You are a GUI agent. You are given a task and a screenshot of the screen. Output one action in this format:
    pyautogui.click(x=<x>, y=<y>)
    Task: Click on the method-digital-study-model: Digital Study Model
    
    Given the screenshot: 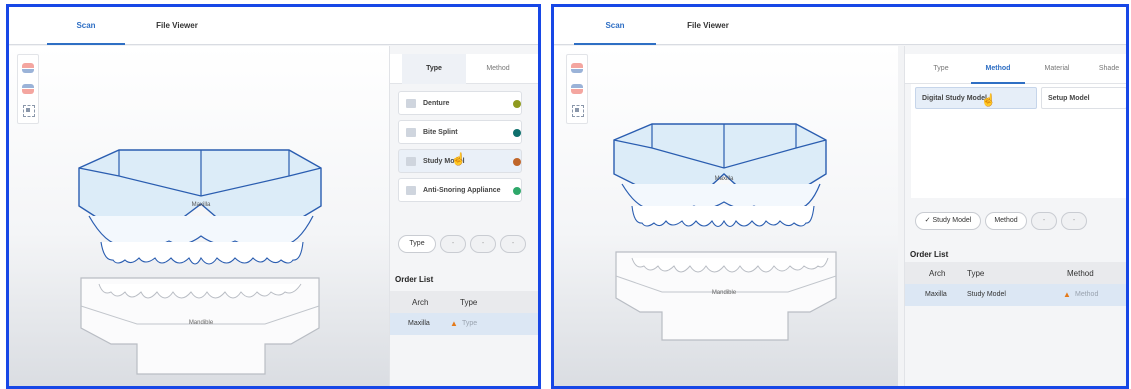 What is the action you would take?
    pyautogui.click(x=976, y=98)
    